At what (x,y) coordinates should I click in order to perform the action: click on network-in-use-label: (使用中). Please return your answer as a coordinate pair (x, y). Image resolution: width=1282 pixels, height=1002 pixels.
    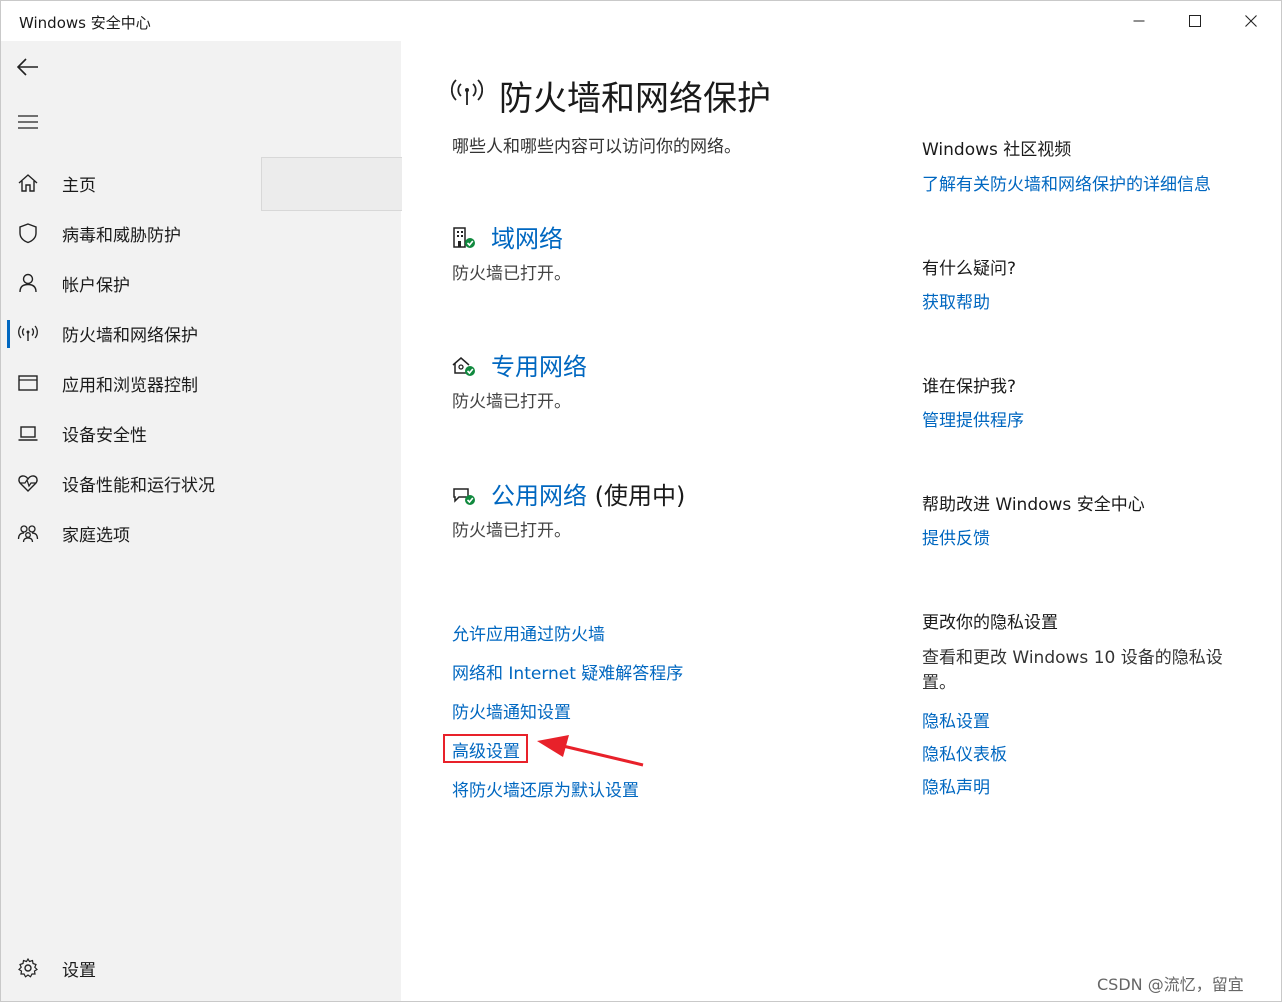
    Looking at the image, I should click on (636, 496).